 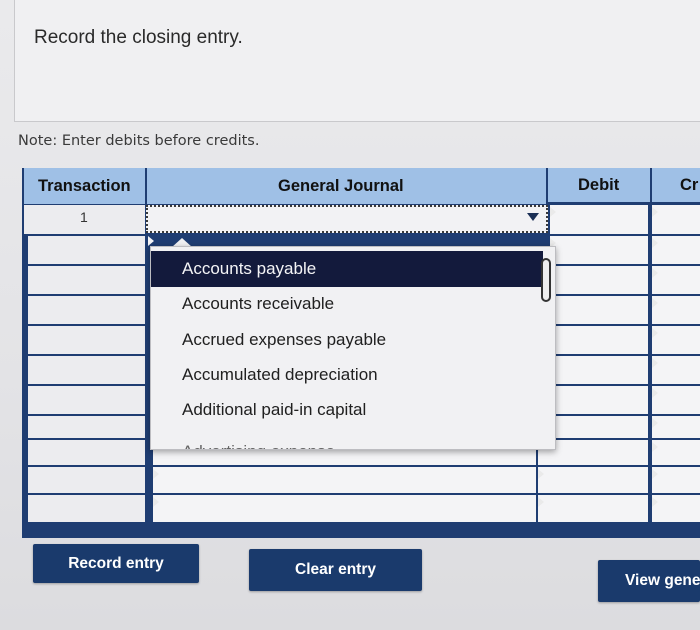 I want to click on header-credit: Cr, so click(x=676, y=185).